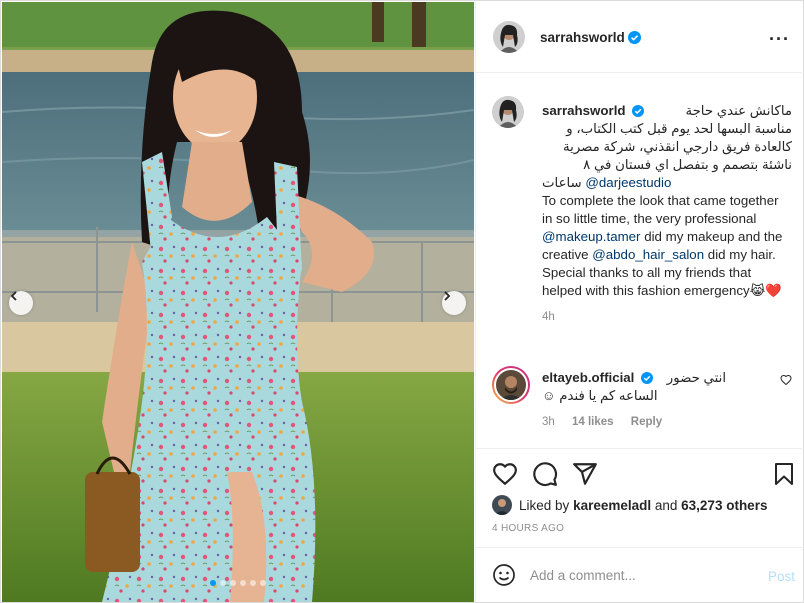 The height and width of the screenshot is (603, 804). What do you see at coordinates (648, 254) in the screenshot?
I see `mention-link: @abdo_hair_salon` at bounding box center [648, 254].